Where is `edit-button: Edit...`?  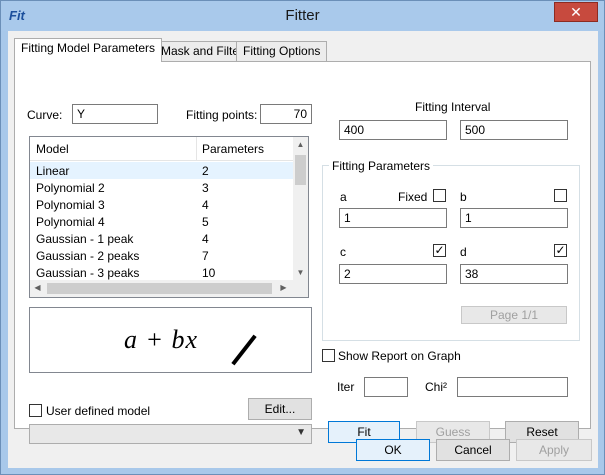 edit-button: Edit... is located at coordinates (280, 409).